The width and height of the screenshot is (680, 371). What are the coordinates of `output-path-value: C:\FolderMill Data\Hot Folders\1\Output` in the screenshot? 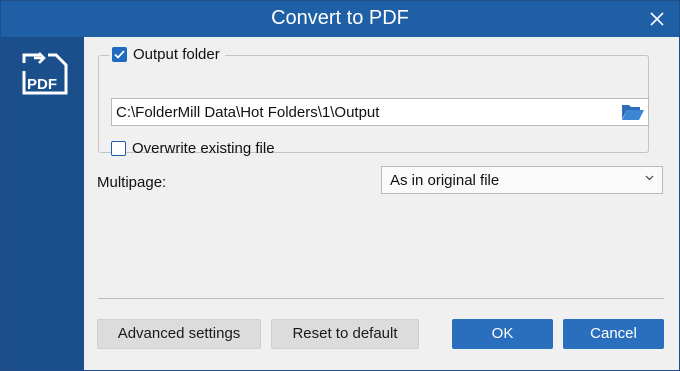 It's located at (248, 112).